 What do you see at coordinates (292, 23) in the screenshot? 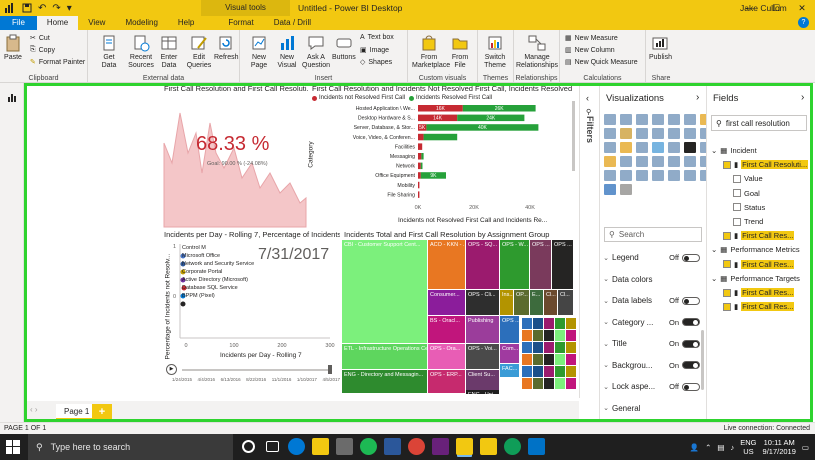
I see `tab-data-drill: Data / Drill` at bounding box center [292, 23].